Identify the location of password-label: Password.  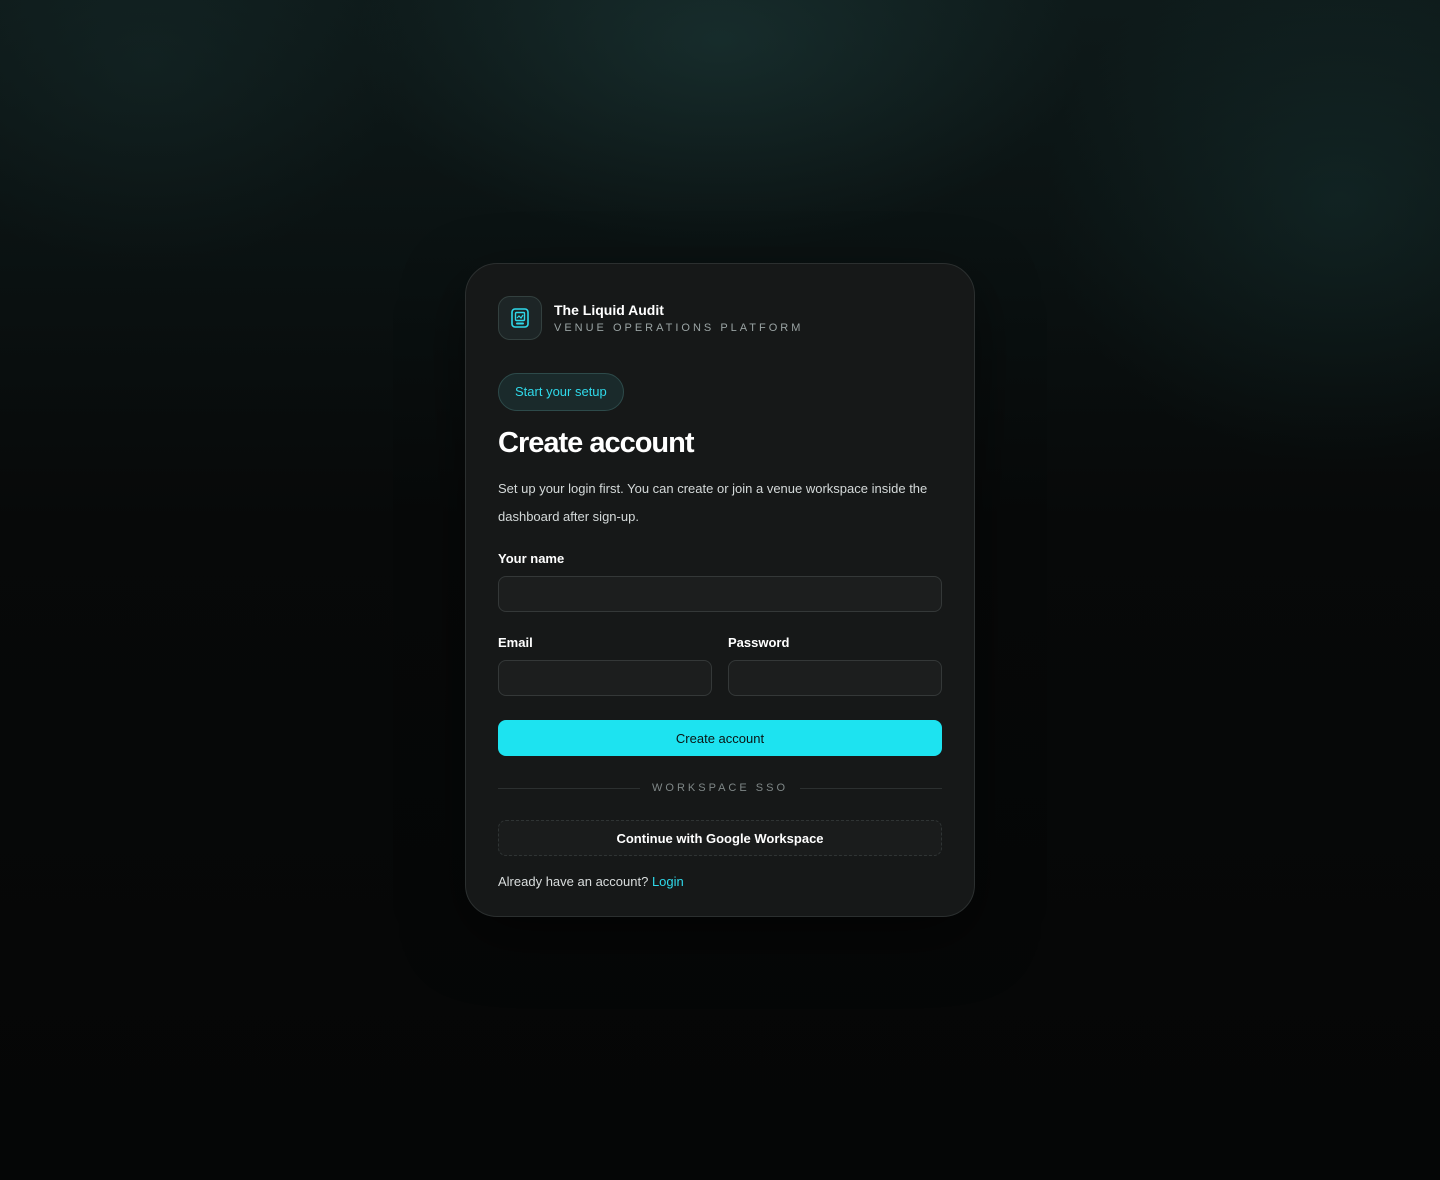
(759, 642).